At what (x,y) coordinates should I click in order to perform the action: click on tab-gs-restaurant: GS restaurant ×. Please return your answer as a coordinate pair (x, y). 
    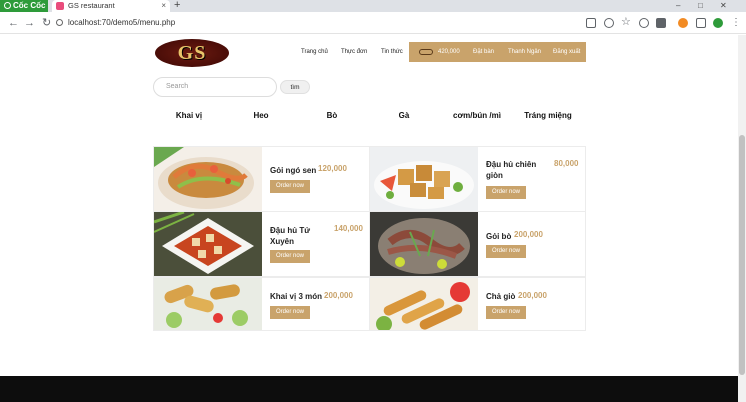
    Looking at the image, I should click on (111, 6).